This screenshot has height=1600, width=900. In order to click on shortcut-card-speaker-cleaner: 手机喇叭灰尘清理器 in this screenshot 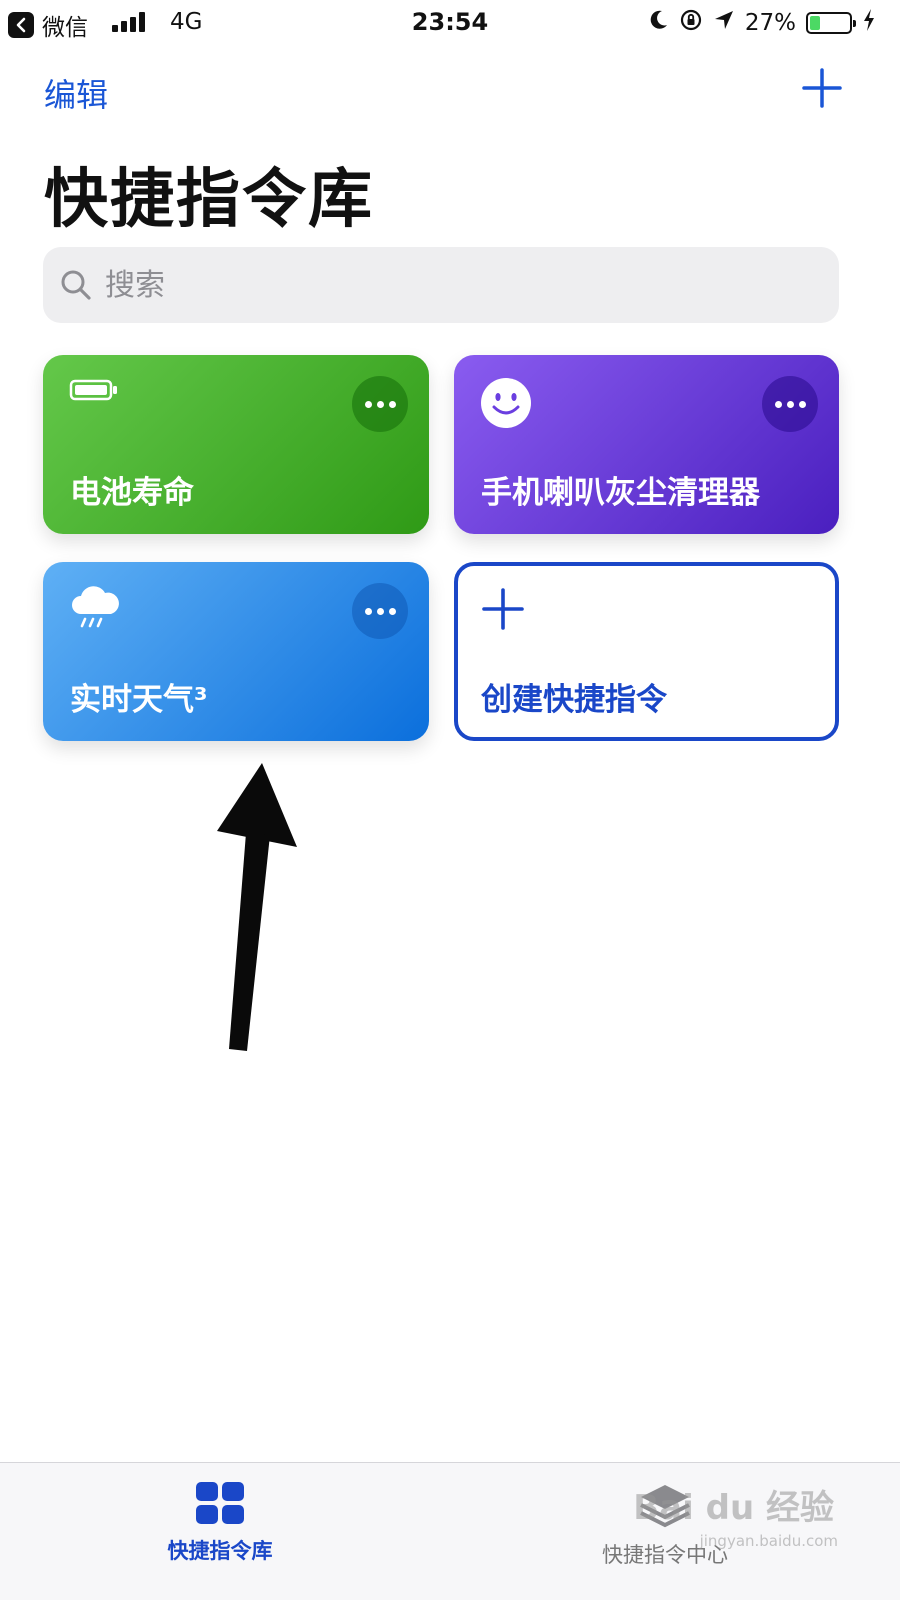, I will do `click(646, 444)`.